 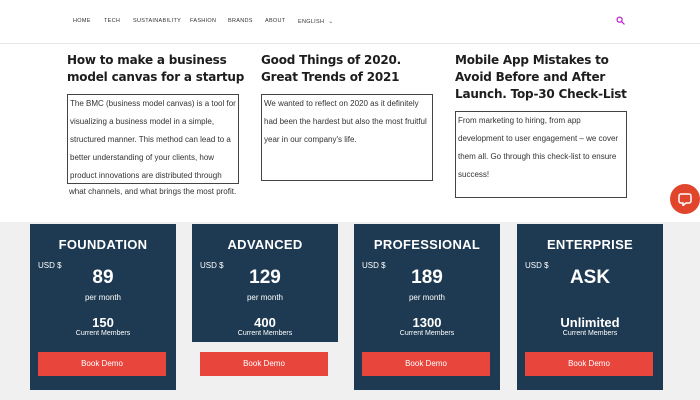 What do you see at coordinates (331, 22) in the screenshot?
I see `chevron-down-icon: ⌄` at bounding box center [331, 22].